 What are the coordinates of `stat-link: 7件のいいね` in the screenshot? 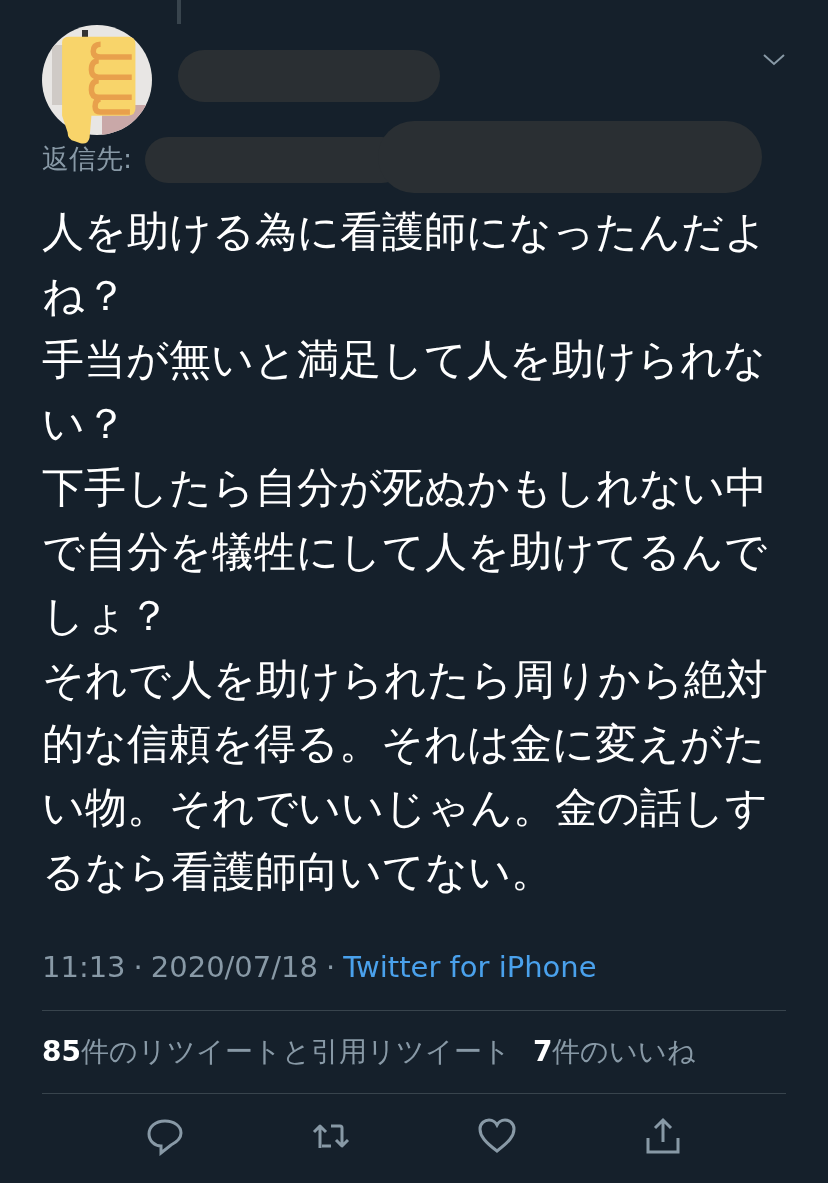 It's located at (614, 1052).